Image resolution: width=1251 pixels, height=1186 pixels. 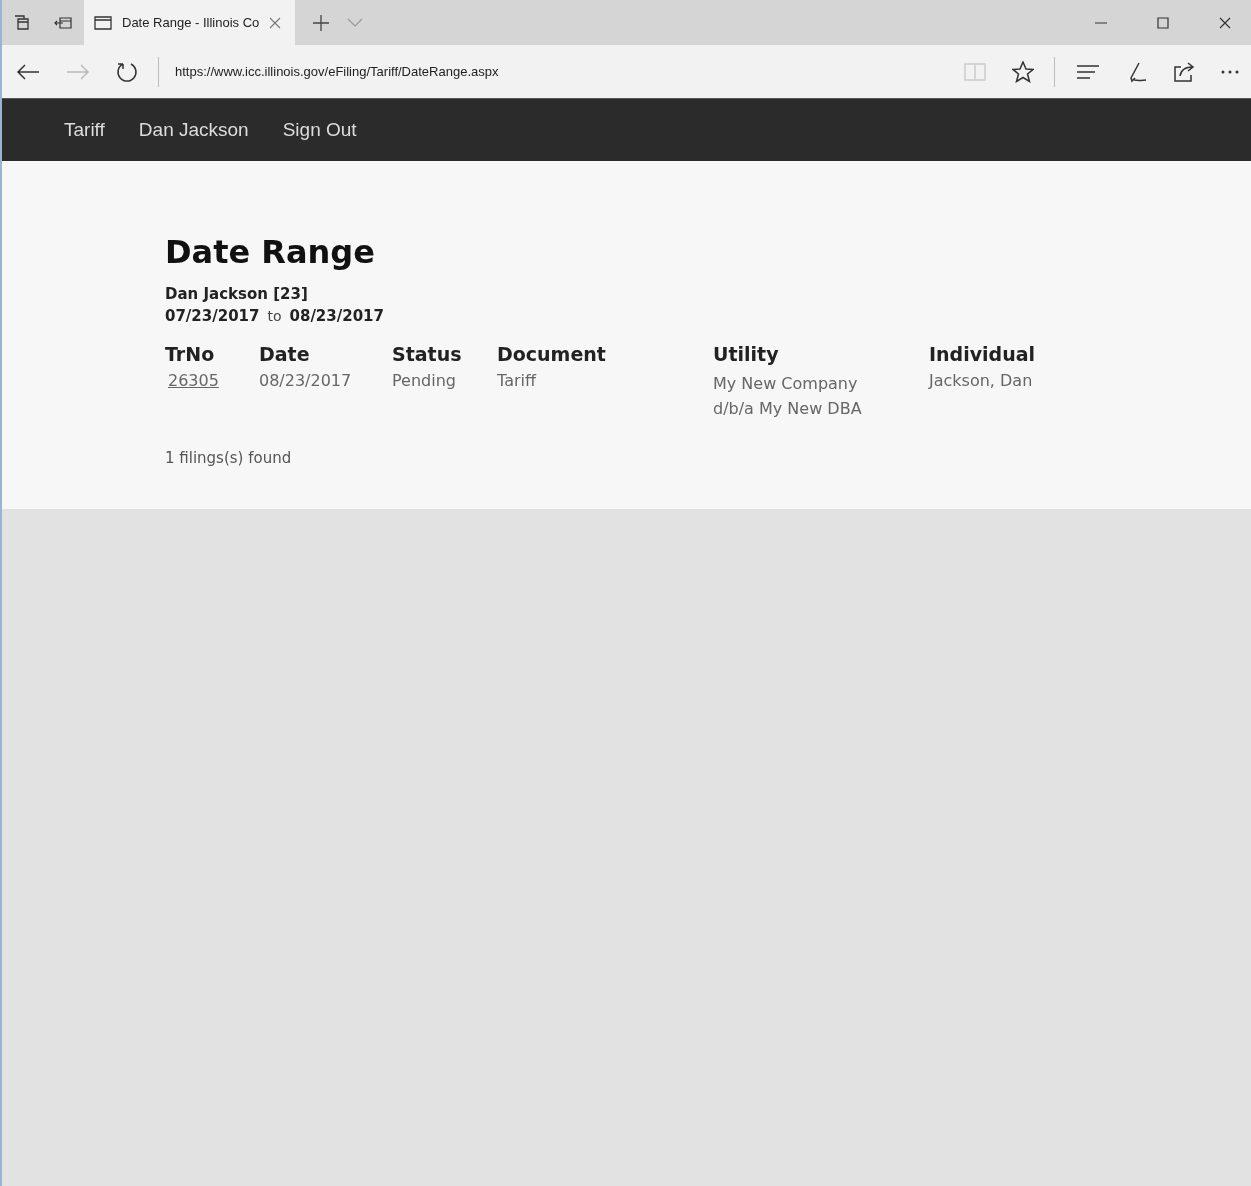 I want to click on table-cell-text: My New Company d/b/a My New DBA, so click(x=788, y=396).